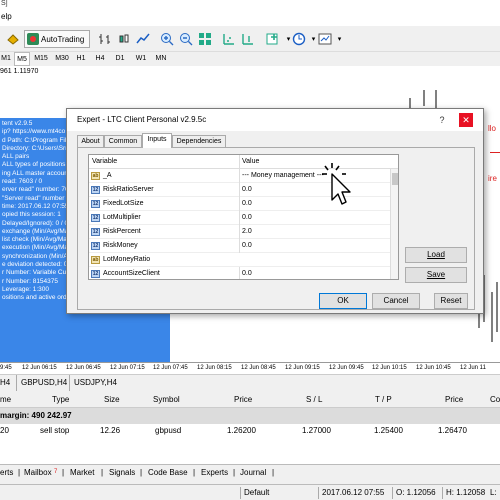 This screenshot has width=500, height=500. I want to click on time-label: 9:45, so click(6, 368).